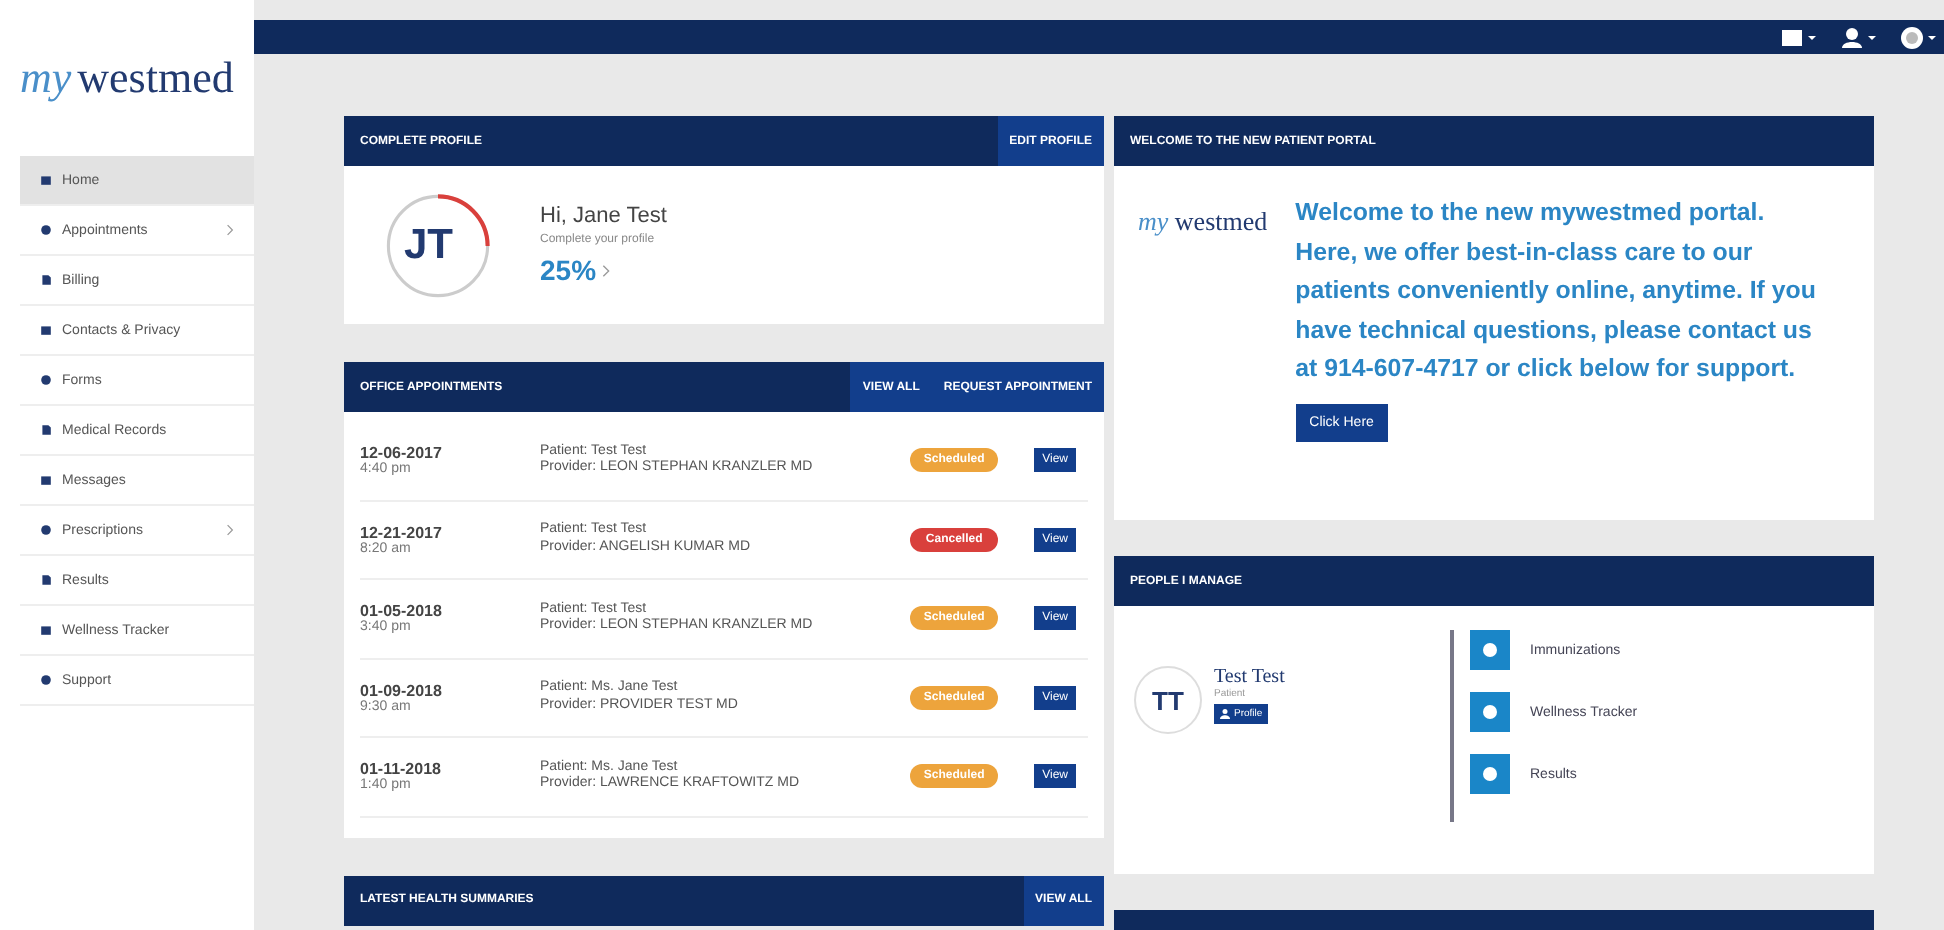 Image resolution: width=1944 pixels, height=930 pixels. Describe the element at coordinates (1249, 677) in the screenshot. I see `person-name: Test Test` at that location.